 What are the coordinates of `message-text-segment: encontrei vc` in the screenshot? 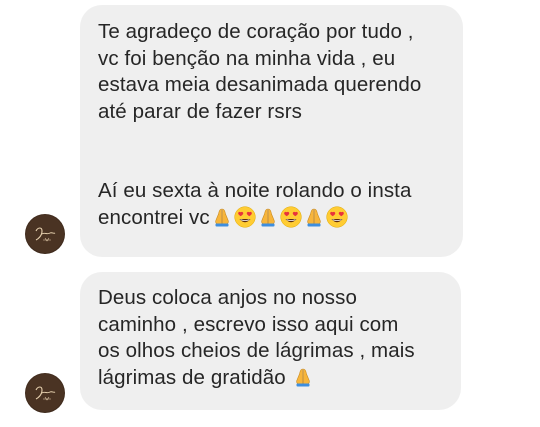 It's located at (154, 217).